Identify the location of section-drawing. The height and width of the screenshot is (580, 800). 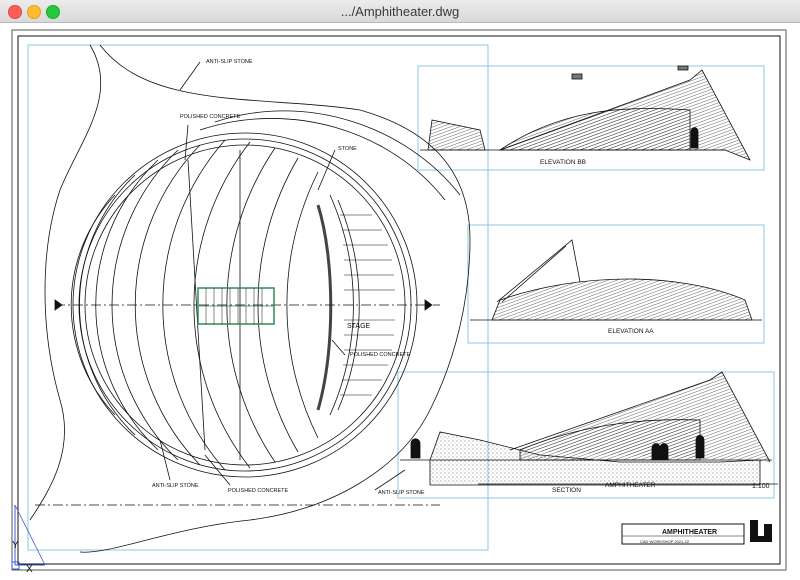
(589, 428).